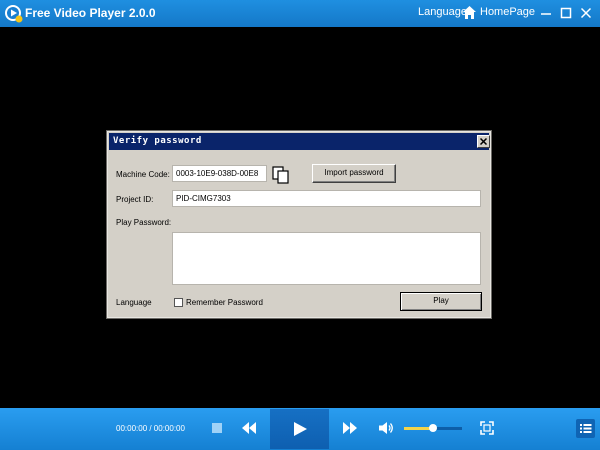 This screenshot has width=600, height=450. Describe the element at coordinates (299, 141) in the screenshot. I see `dialog-title-bar: Verify password` at that location.